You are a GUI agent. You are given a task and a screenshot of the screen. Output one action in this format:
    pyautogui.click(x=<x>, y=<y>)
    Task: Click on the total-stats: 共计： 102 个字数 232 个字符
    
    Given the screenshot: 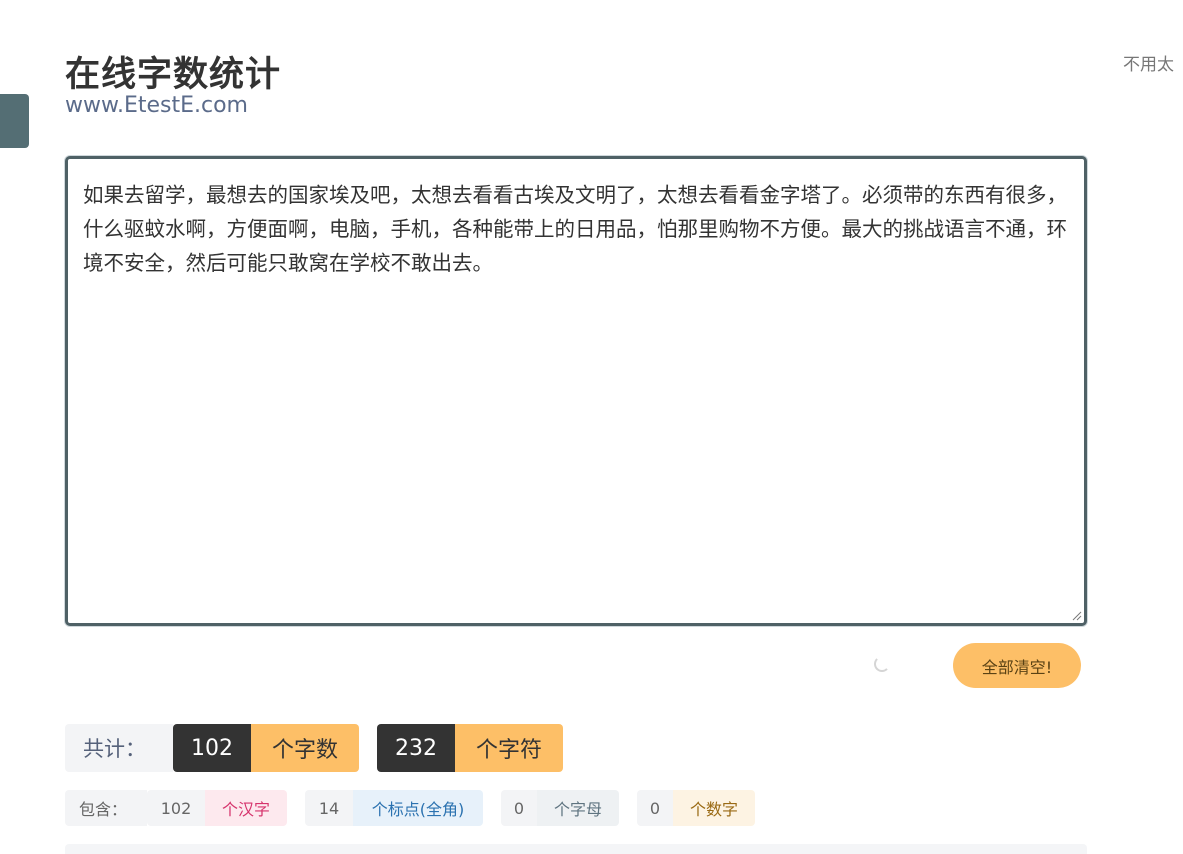 What is the action you would take?
    pyautogui.click(x=314, y=748)
    